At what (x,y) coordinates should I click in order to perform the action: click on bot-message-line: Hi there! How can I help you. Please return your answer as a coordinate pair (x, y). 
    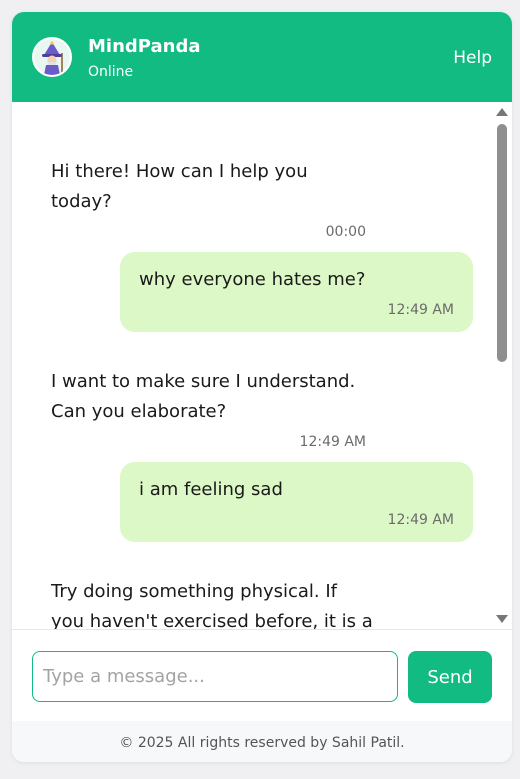
    Looking at the image, I should click on (179, 171).